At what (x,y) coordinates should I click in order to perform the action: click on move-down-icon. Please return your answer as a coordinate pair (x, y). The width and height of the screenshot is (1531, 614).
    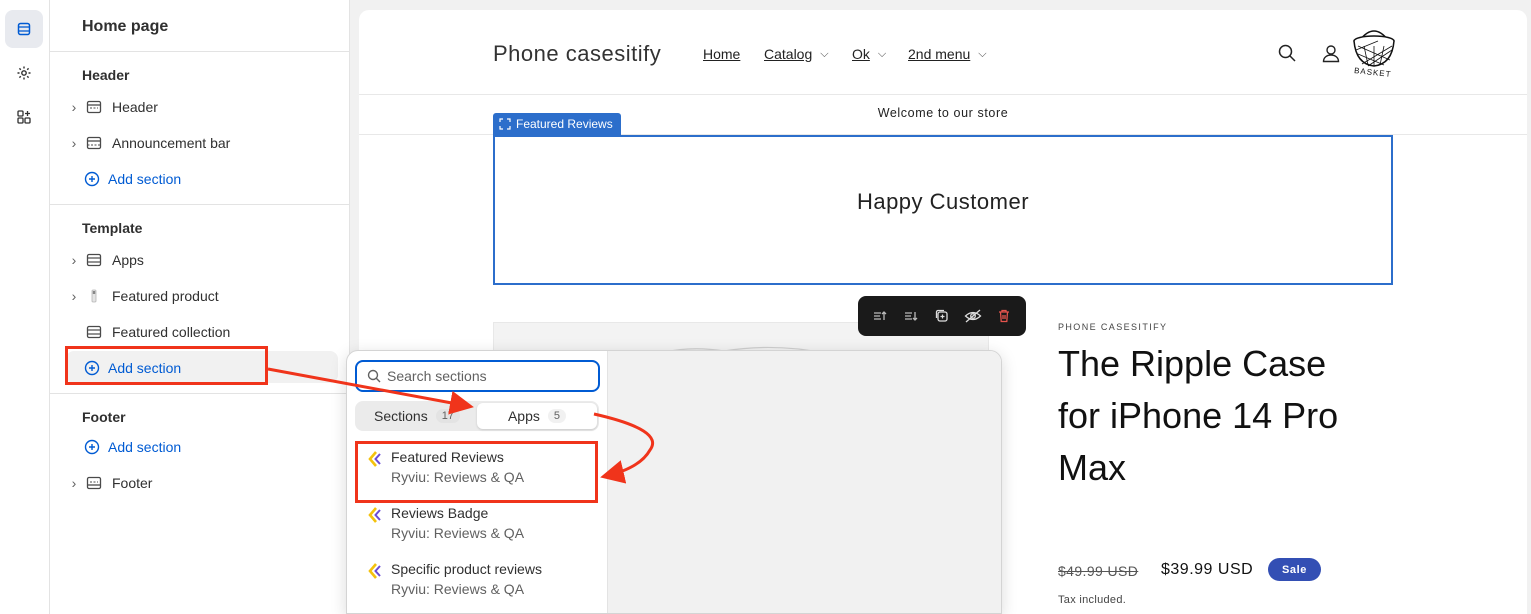
    Looking at the image, I should click on (911, 316).